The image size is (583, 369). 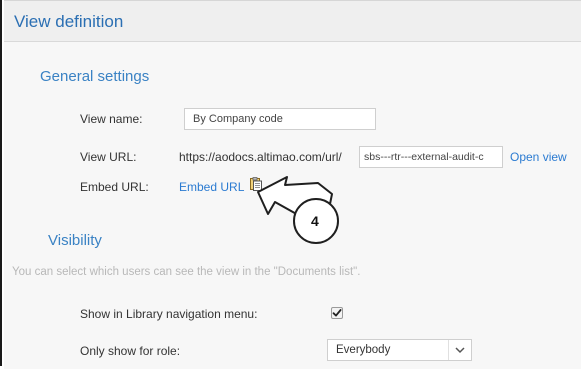 I want to click on embed-url-label: Embed URL:, so click(x=114, y=187).